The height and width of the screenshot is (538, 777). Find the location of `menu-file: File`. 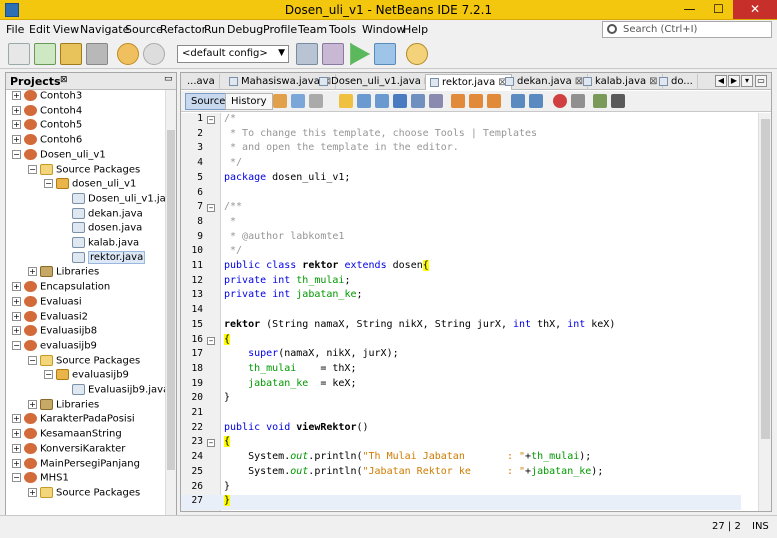

menu-file: File is located at coordinates (15, 29).